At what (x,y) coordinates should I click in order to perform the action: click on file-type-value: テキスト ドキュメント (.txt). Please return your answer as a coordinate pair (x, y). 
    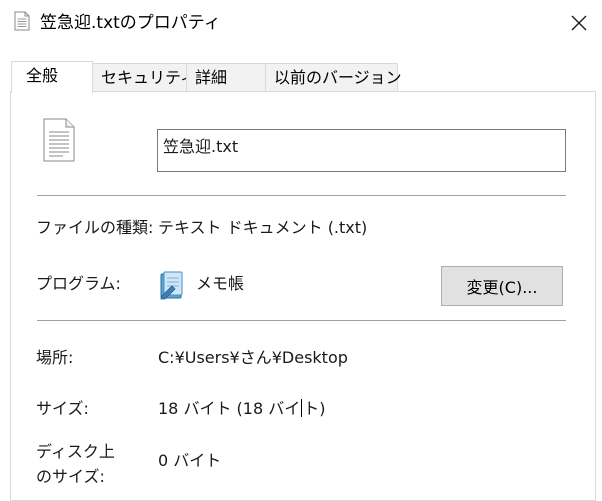
    Looking at the image, I should click on (263, 227).